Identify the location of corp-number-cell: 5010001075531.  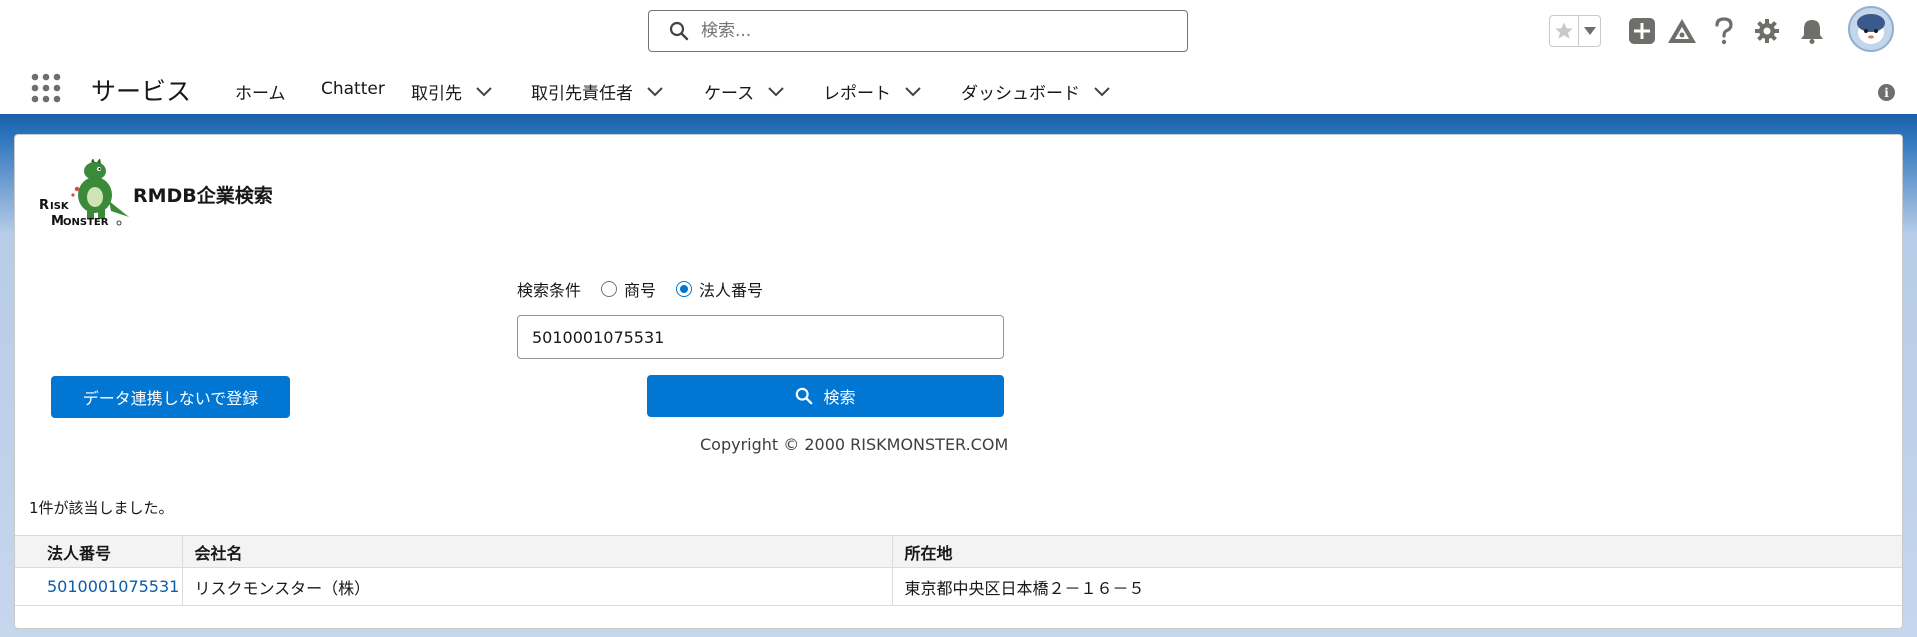
(99, 586).